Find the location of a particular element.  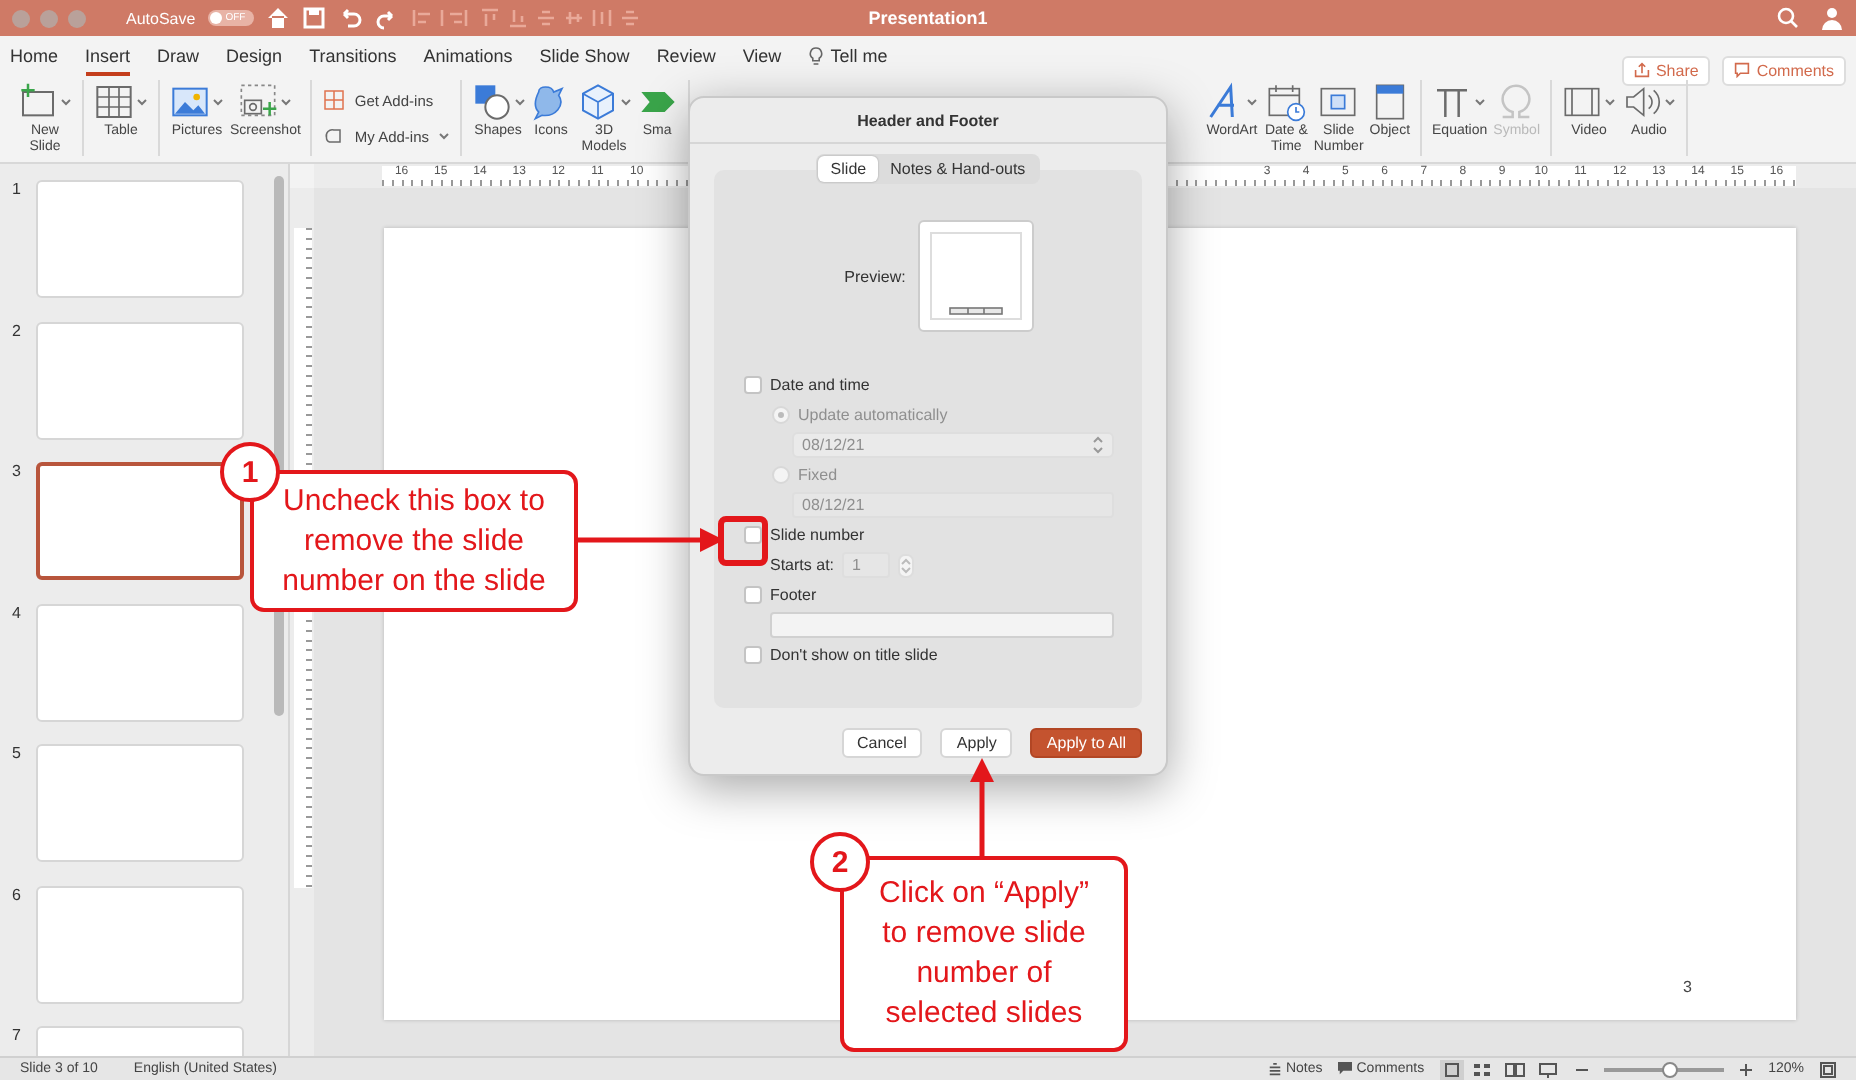

save-icon is located at coordinates (313, 18).